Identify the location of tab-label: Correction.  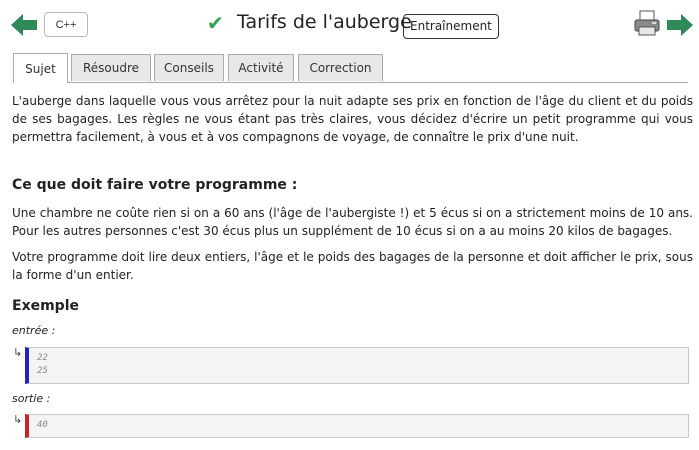
(340, 68).